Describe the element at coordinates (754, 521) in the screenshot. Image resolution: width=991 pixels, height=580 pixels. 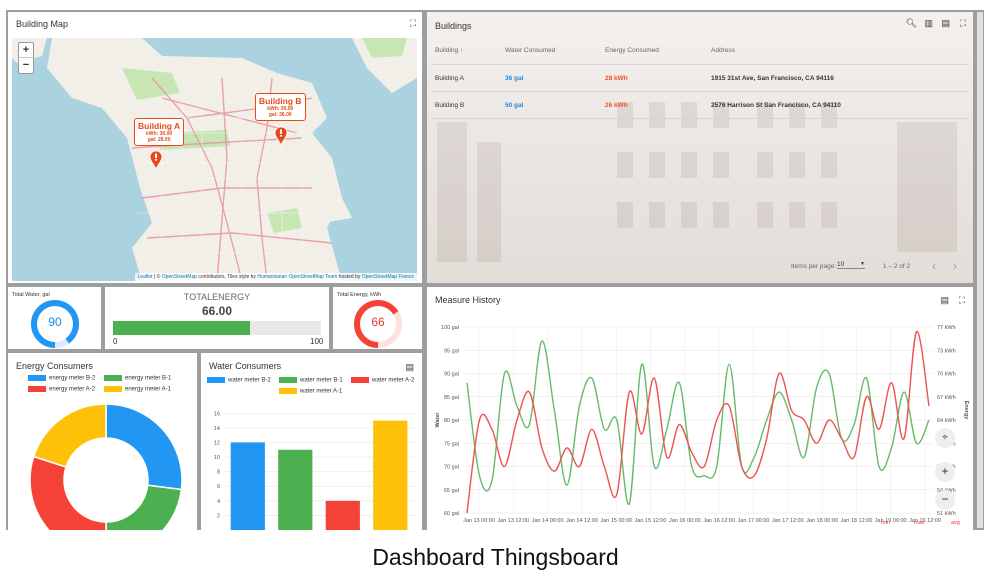
I see `x-tick-label: Jan 17 00:00` at that location.